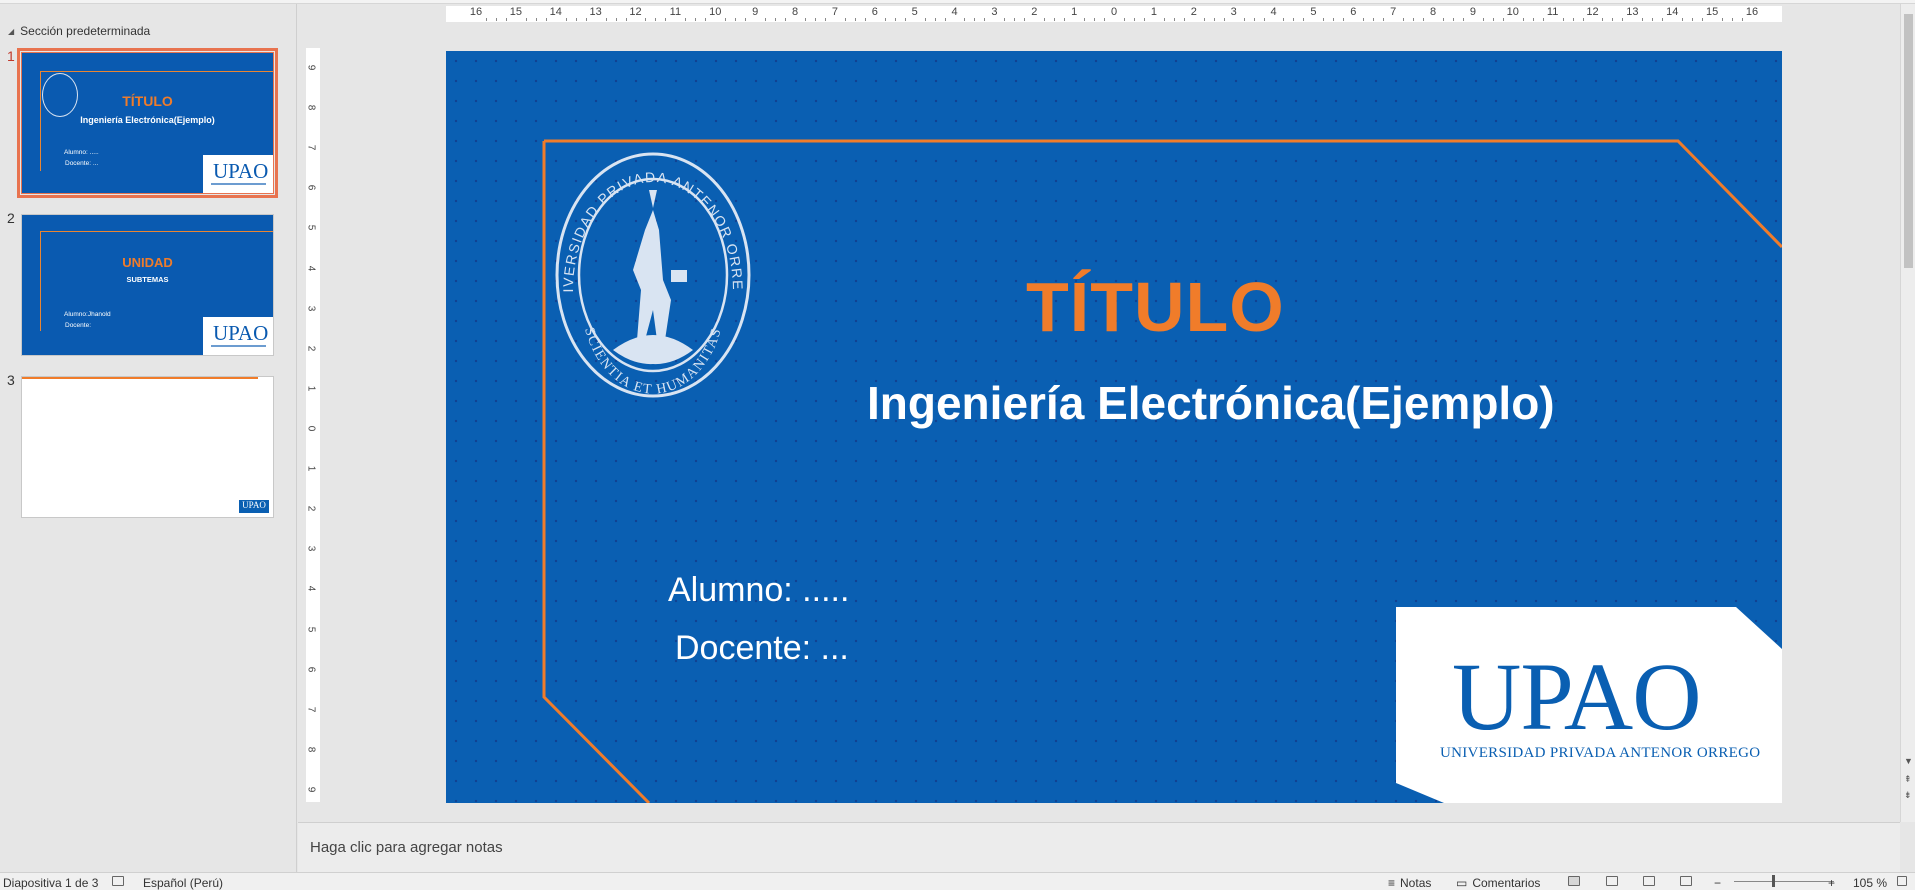 The width and height of the screenshot is (1915, 890). Describe the element at coordinates (1908, 141) in the screenshot. I see `scrollbar-thumb` at that location.